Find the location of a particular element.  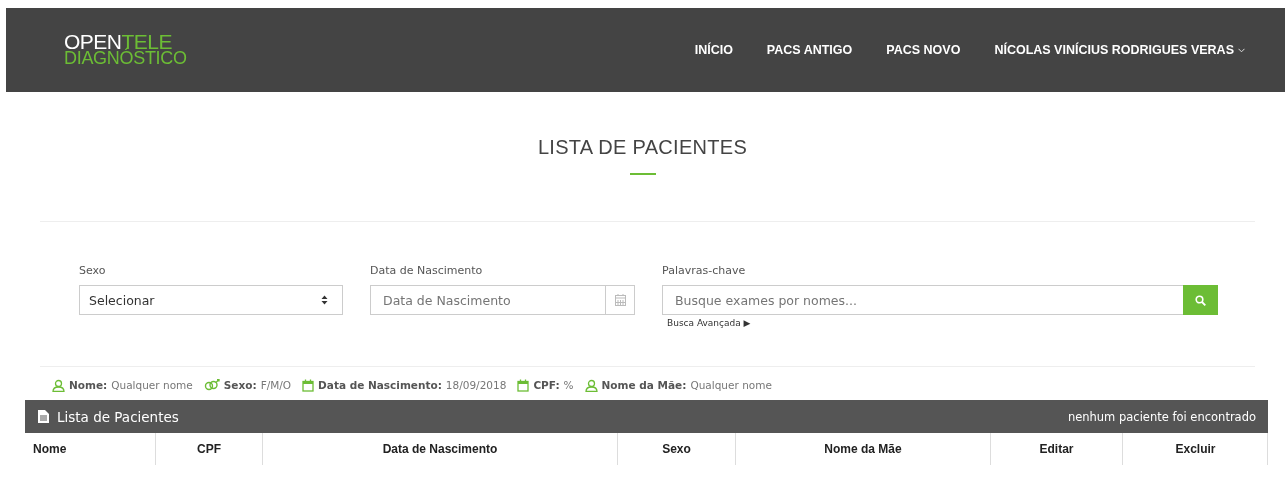

sex-select: Selecionar is located at coordinates (211, 300).